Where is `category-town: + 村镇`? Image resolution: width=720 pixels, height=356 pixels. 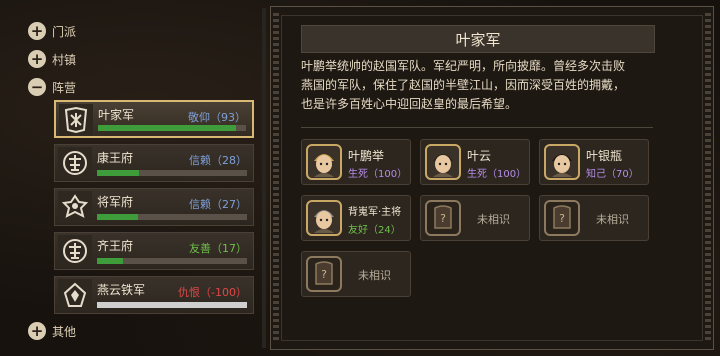 category-town: + 村镇 is located at coordinates (52, 59).